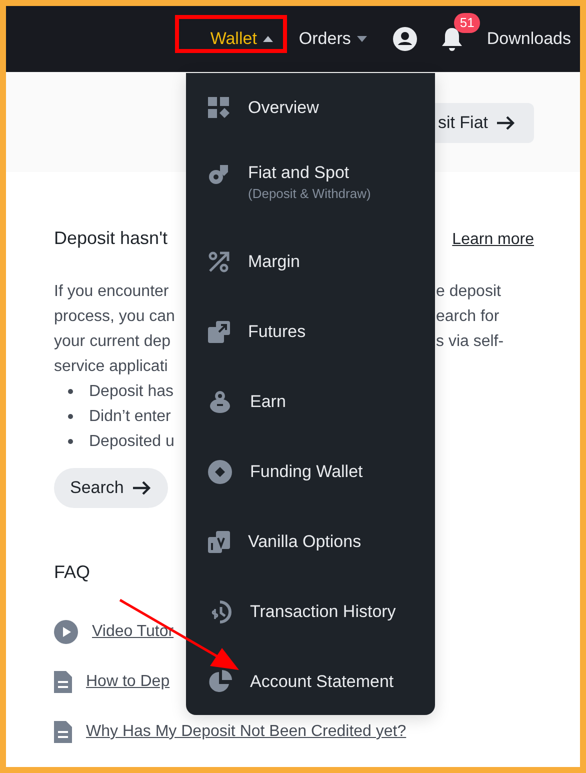 This screenshot has width=586, height=773. What do you see at coordinates (468, 317) in the screenshot?
I see `paragraph-text: earch for` at bounding box center [468, 317].